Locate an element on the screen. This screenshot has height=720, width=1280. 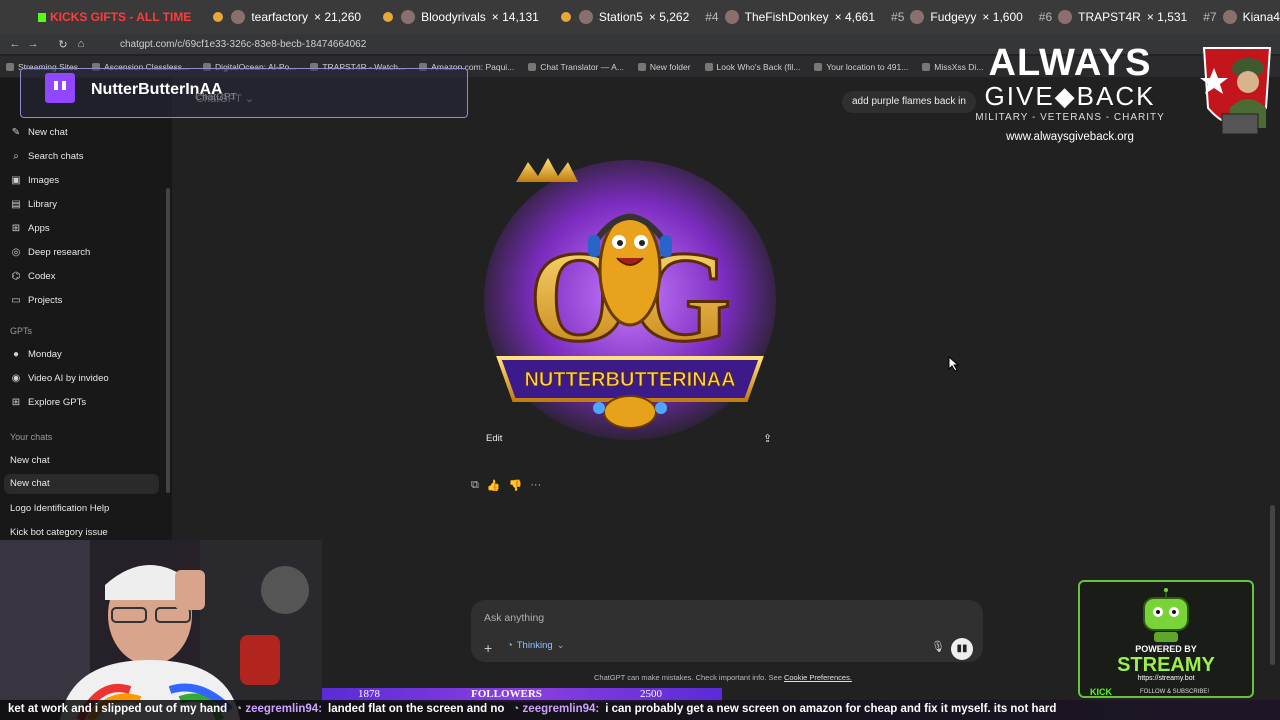
ticker-username: TRAPST4R is located at coordinates (1109, 17).